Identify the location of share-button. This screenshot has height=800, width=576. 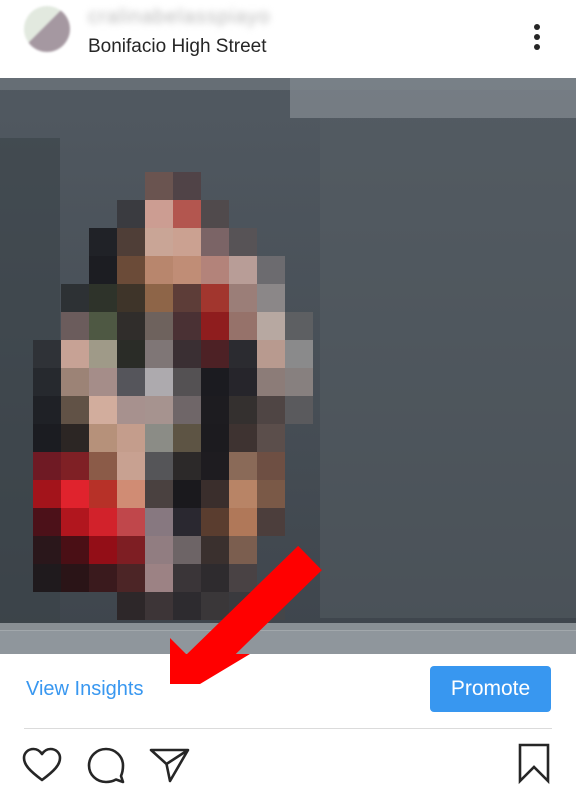
(170, 765).